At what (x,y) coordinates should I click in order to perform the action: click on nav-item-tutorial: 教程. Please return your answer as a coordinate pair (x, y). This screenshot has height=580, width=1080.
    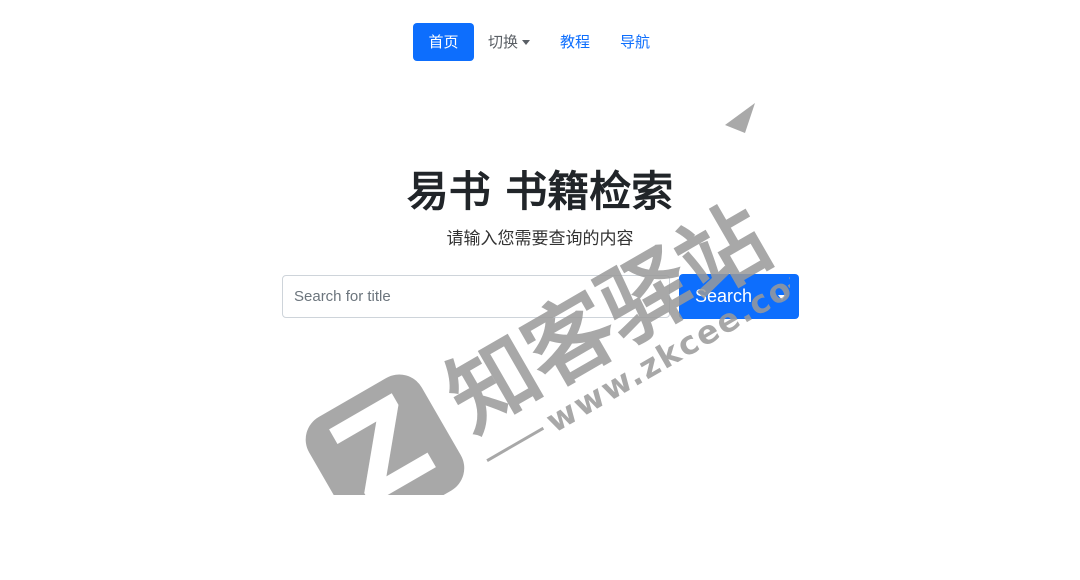
    Looking at the image, I should click on (575, 42).